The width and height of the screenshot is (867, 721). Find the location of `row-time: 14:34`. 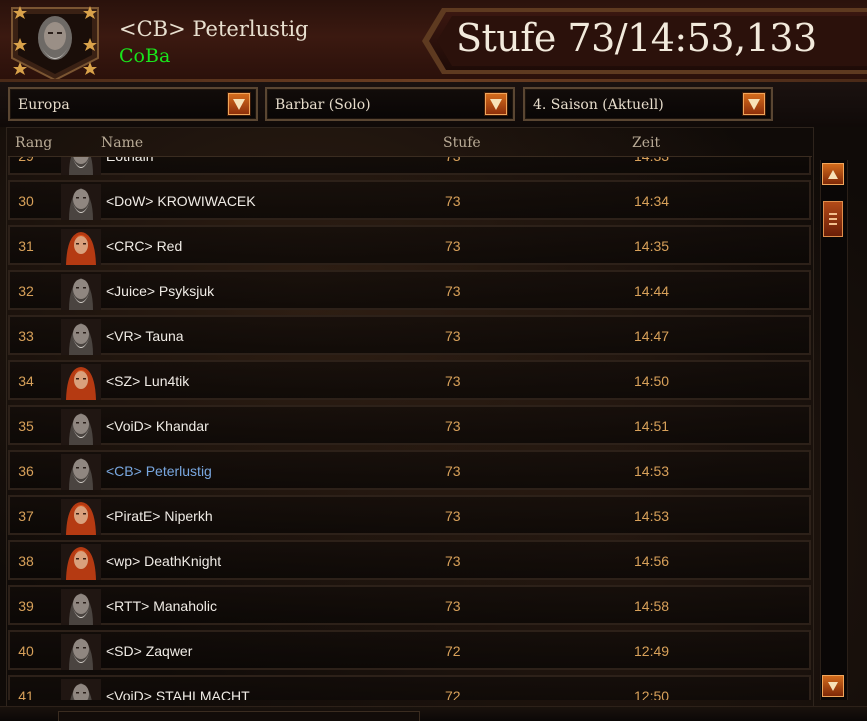

row-time: 14:34 is located at coordinates (652, 201).